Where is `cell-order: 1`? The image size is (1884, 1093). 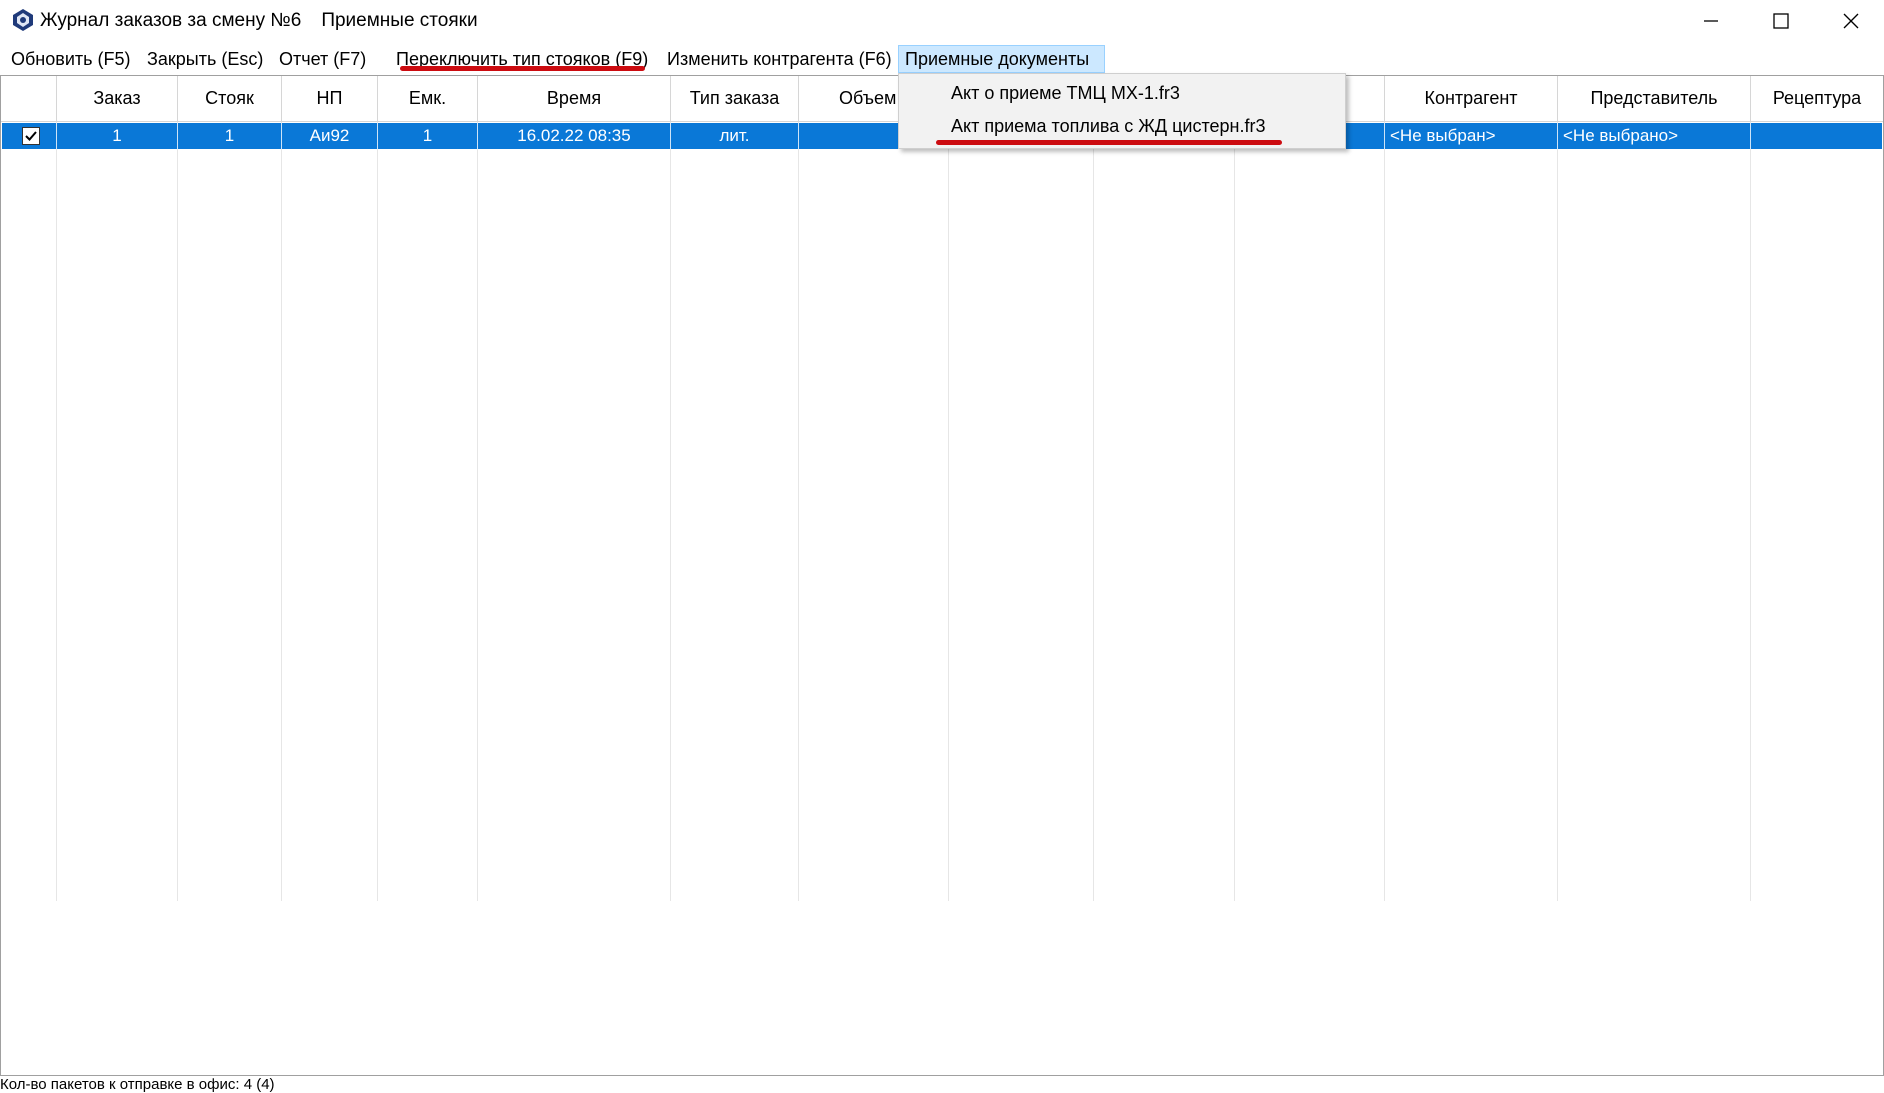 cell-order: 1 is located at coordinates (117, 135).